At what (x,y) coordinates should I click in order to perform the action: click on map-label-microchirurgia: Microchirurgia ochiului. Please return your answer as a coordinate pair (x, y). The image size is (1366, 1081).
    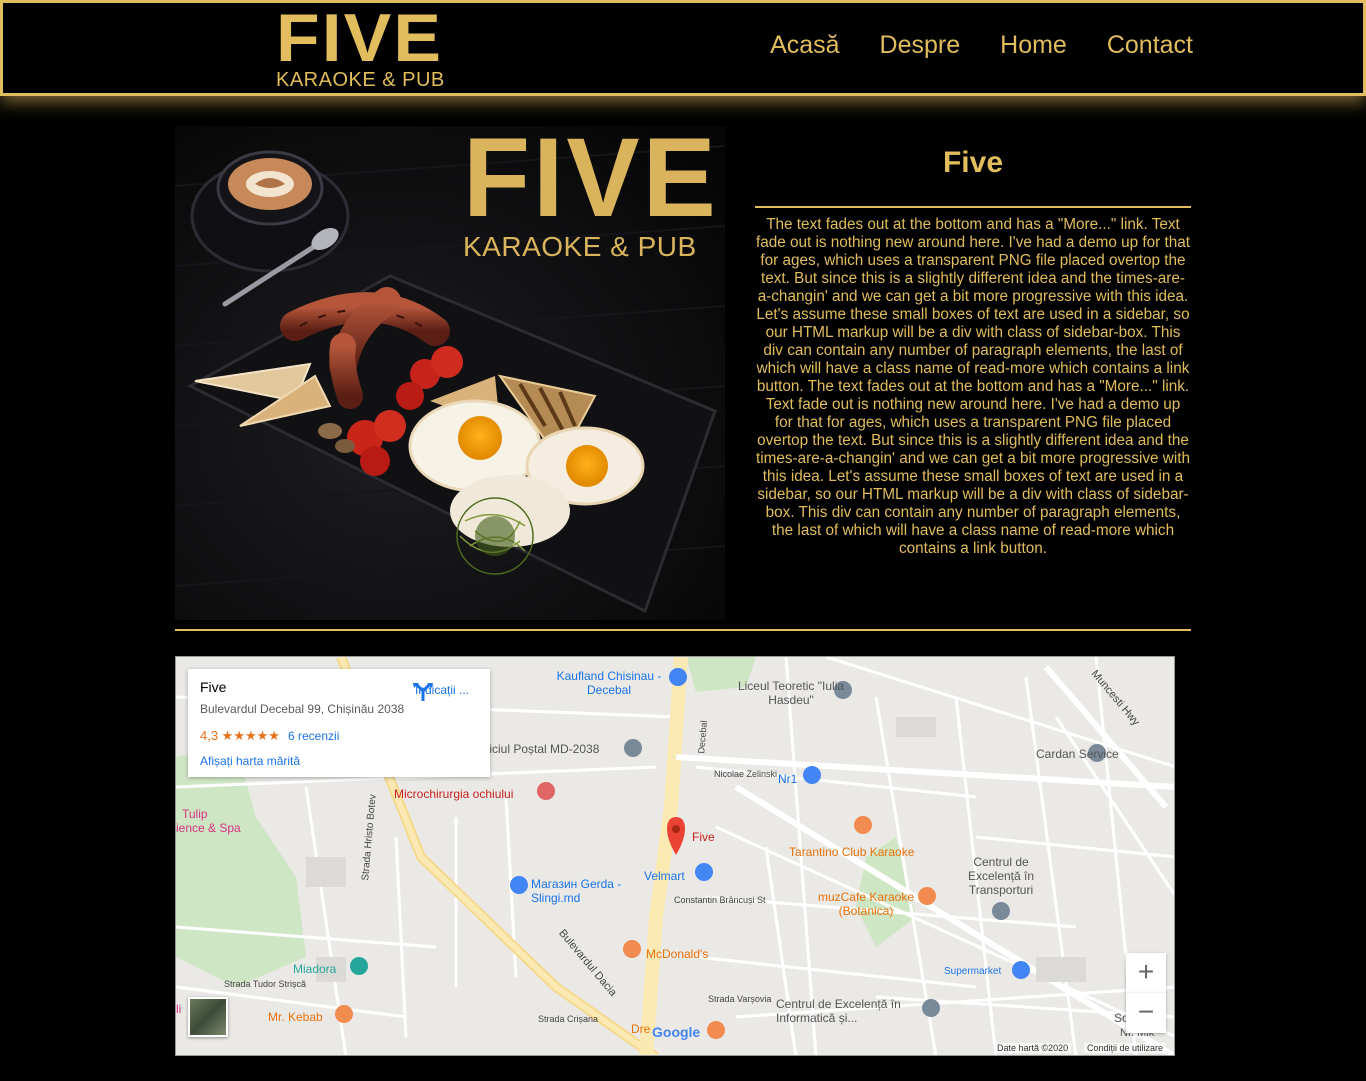
    Looking at the image, I should click on (454, 794).